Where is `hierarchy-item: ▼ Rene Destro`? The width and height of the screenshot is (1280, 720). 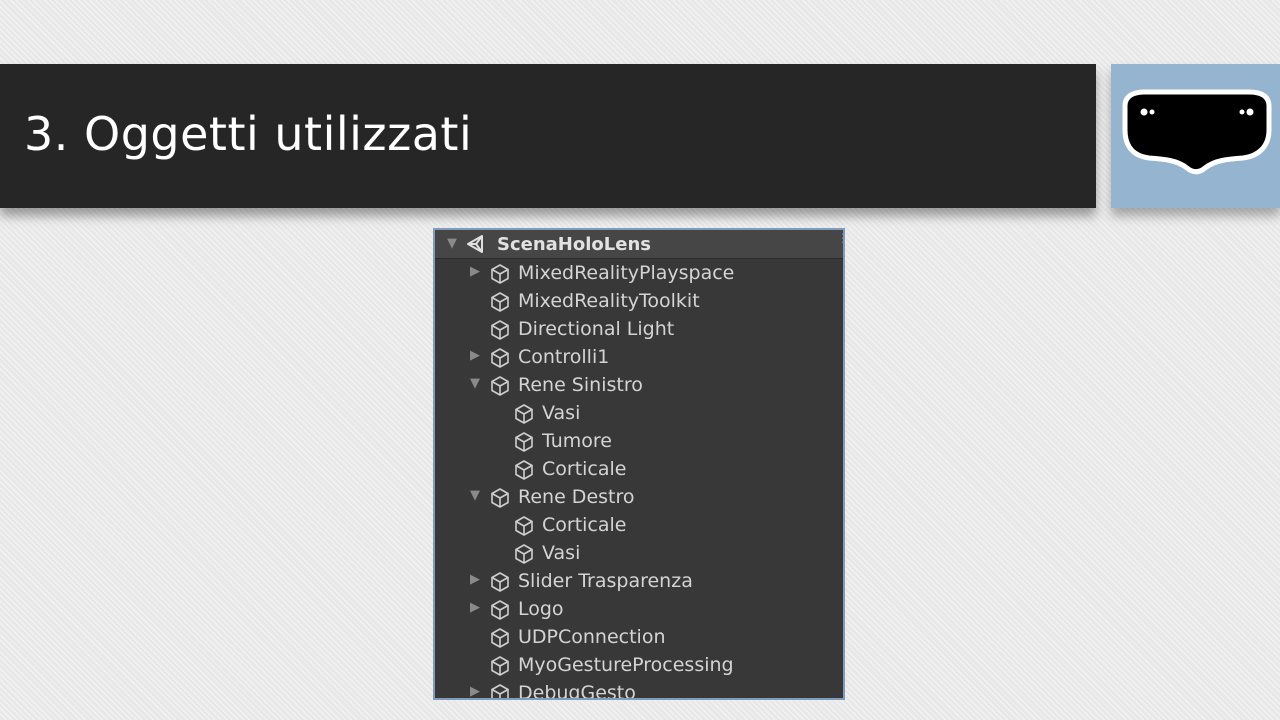
hierarchy-item: ▼ Rene Destro is located at coordinates (639, 496).